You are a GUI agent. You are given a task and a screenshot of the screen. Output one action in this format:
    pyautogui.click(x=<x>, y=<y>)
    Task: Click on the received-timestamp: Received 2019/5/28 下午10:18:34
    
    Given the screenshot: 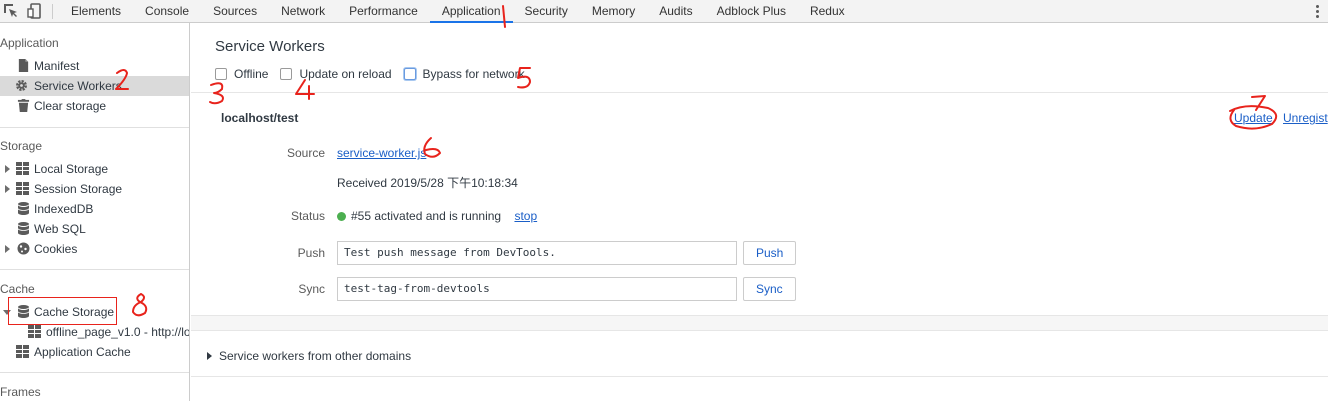 What is the action you would take?
    pyautogui.click(x=427, y=183)
    